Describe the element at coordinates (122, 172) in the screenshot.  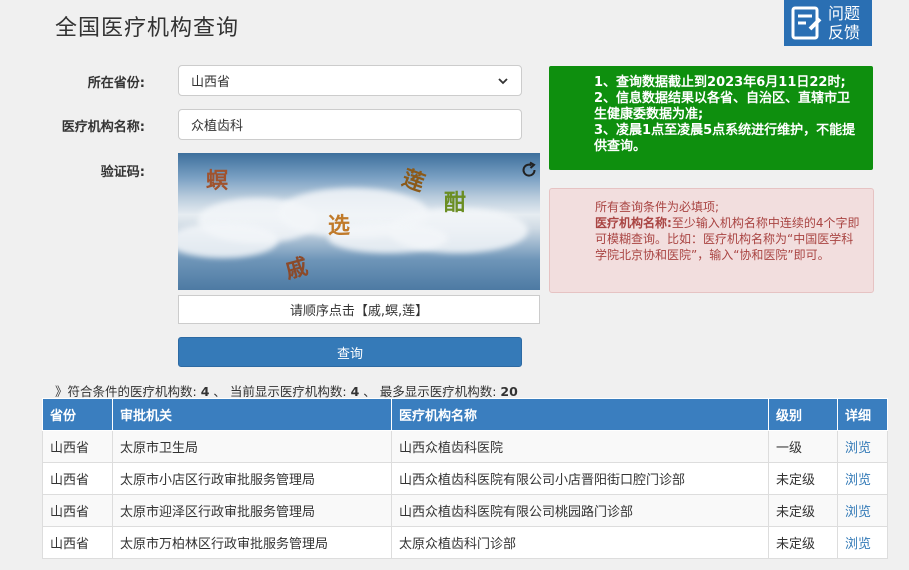
I see `captcha-label: 验证码:` at that location.